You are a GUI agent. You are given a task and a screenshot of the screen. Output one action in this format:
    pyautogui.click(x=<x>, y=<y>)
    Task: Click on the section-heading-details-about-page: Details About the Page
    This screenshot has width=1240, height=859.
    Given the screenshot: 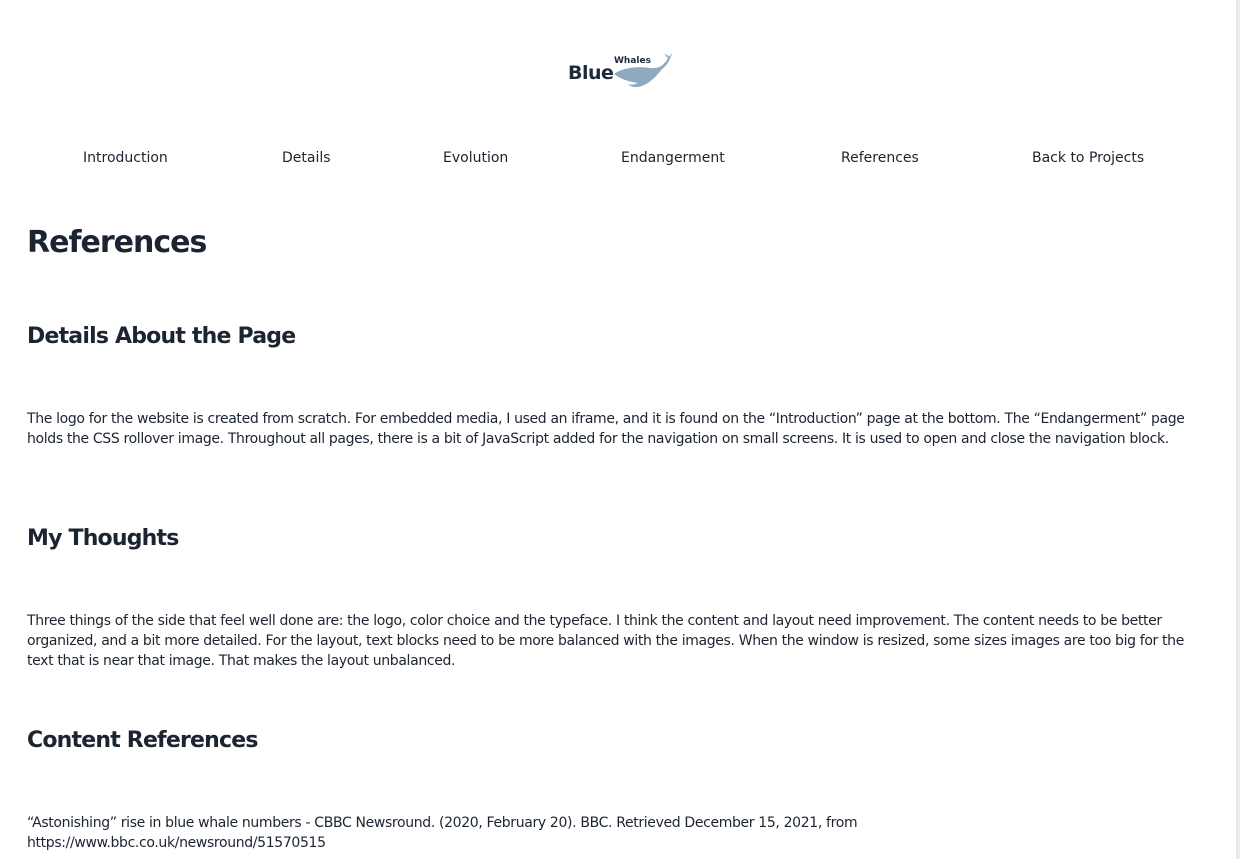 What is the action you would take?
    pyautogui.click(x=161, y=336)
    